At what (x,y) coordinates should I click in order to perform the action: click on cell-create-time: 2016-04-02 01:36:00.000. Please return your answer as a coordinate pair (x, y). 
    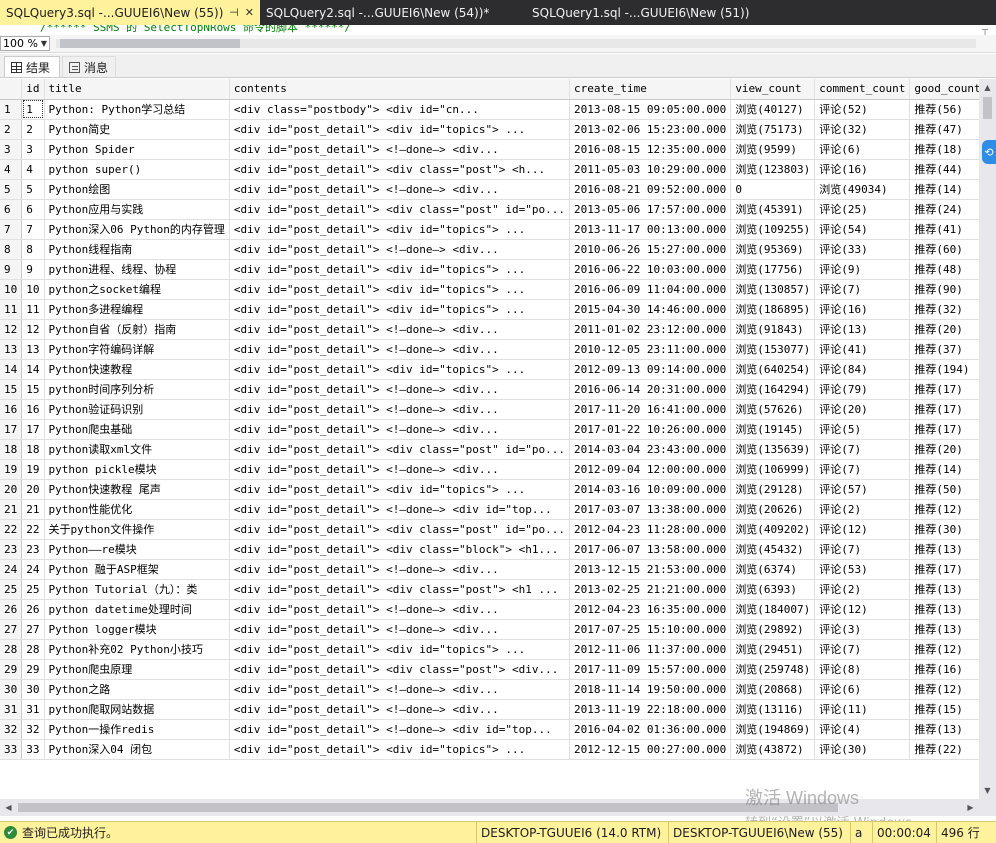
    Looking at the image, I should click on (650, 729).